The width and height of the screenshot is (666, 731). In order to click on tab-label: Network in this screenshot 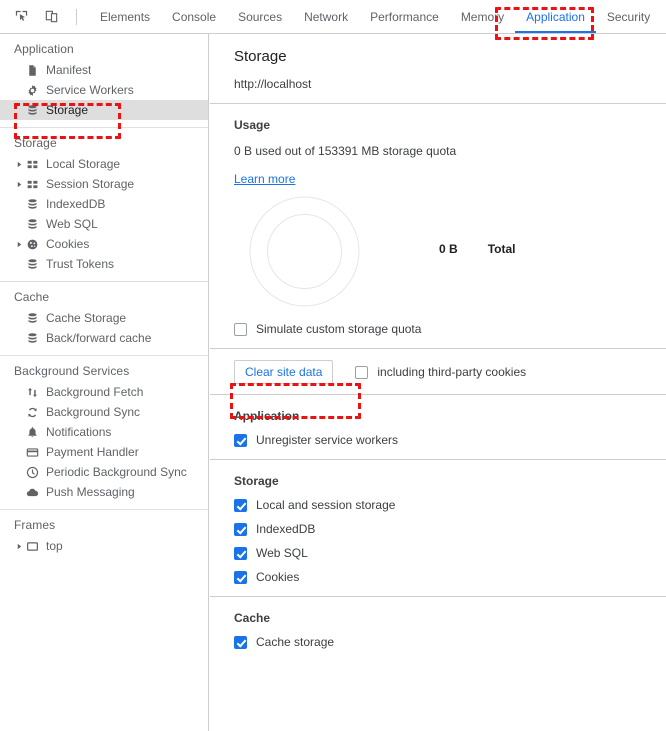, I will do `click(326, 16)`.